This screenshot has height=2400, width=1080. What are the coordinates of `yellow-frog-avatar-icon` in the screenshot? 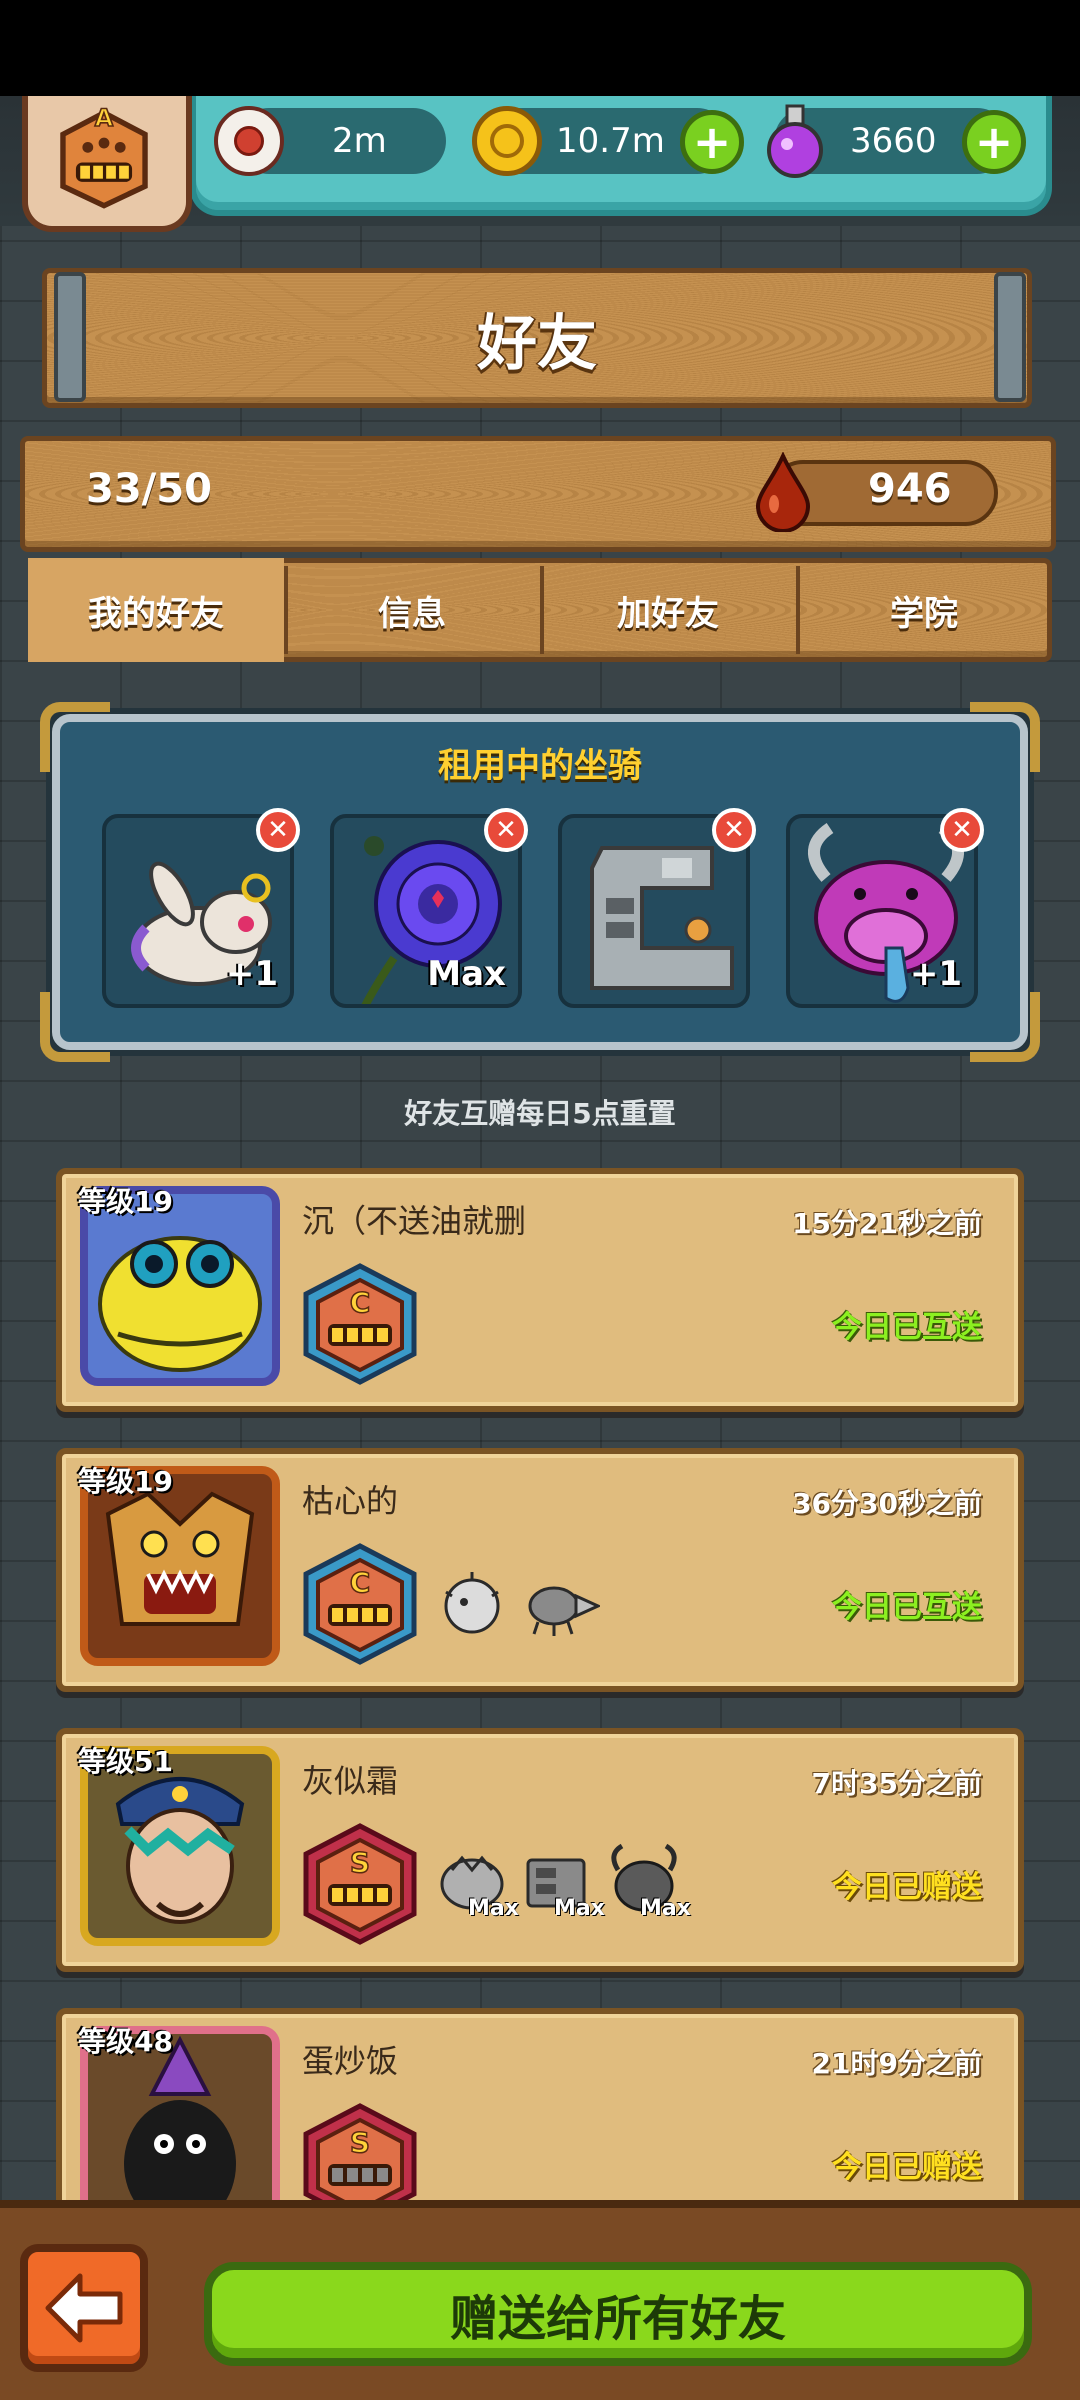 It's located at (180, 1304).